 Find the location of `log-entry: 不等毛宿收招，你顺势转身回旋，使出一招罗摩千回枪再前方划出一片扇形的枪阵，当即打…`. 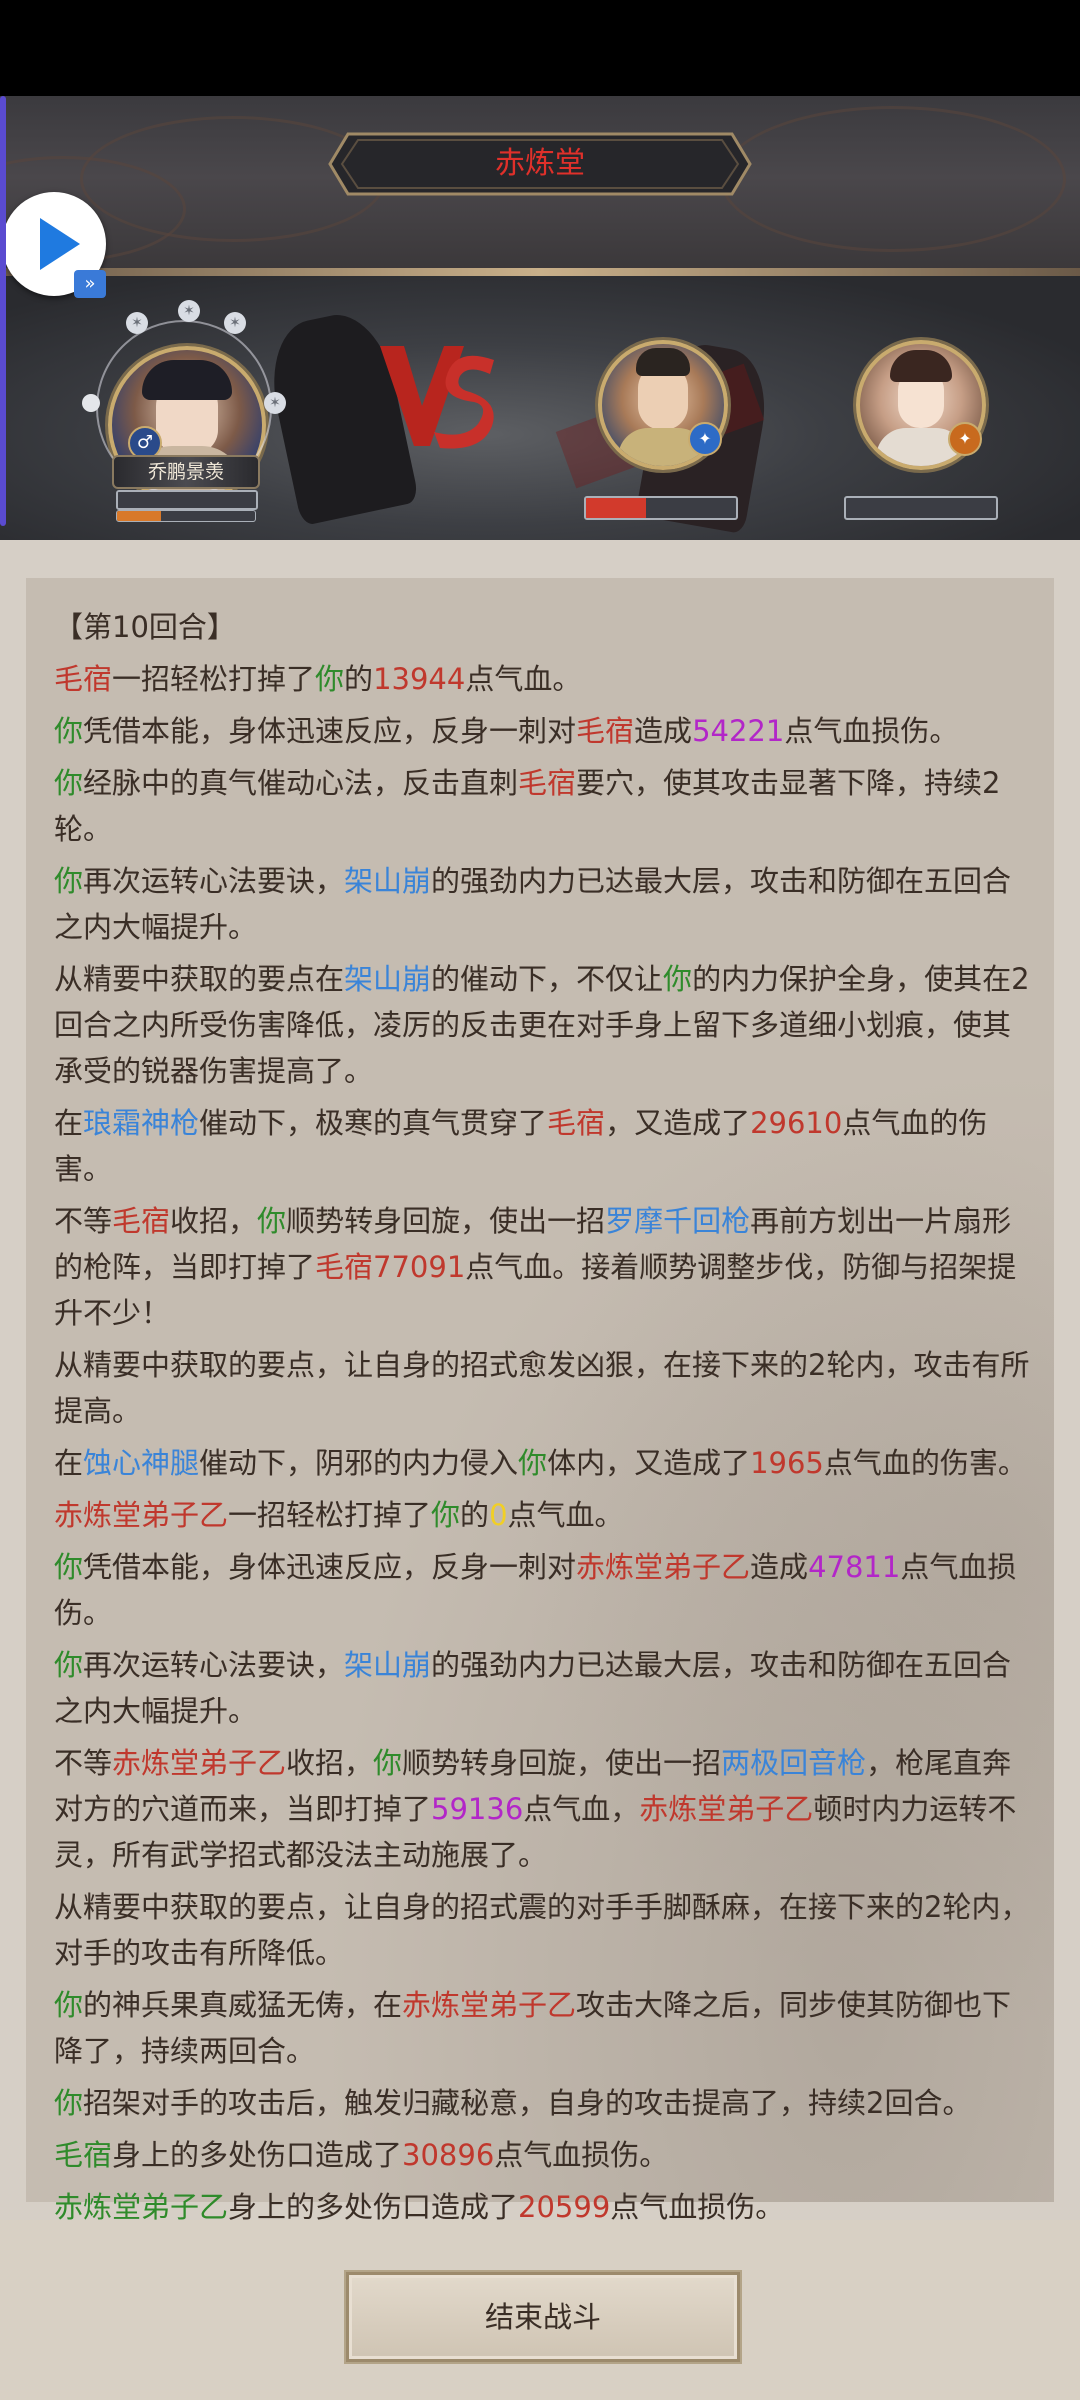

log-entry: 不等毛宿收招，你顺势转身回旋，使出一招罗摩千回枪再前方划出一片扇形的枪阵，当即打… is located at coordinates (544, 1267).